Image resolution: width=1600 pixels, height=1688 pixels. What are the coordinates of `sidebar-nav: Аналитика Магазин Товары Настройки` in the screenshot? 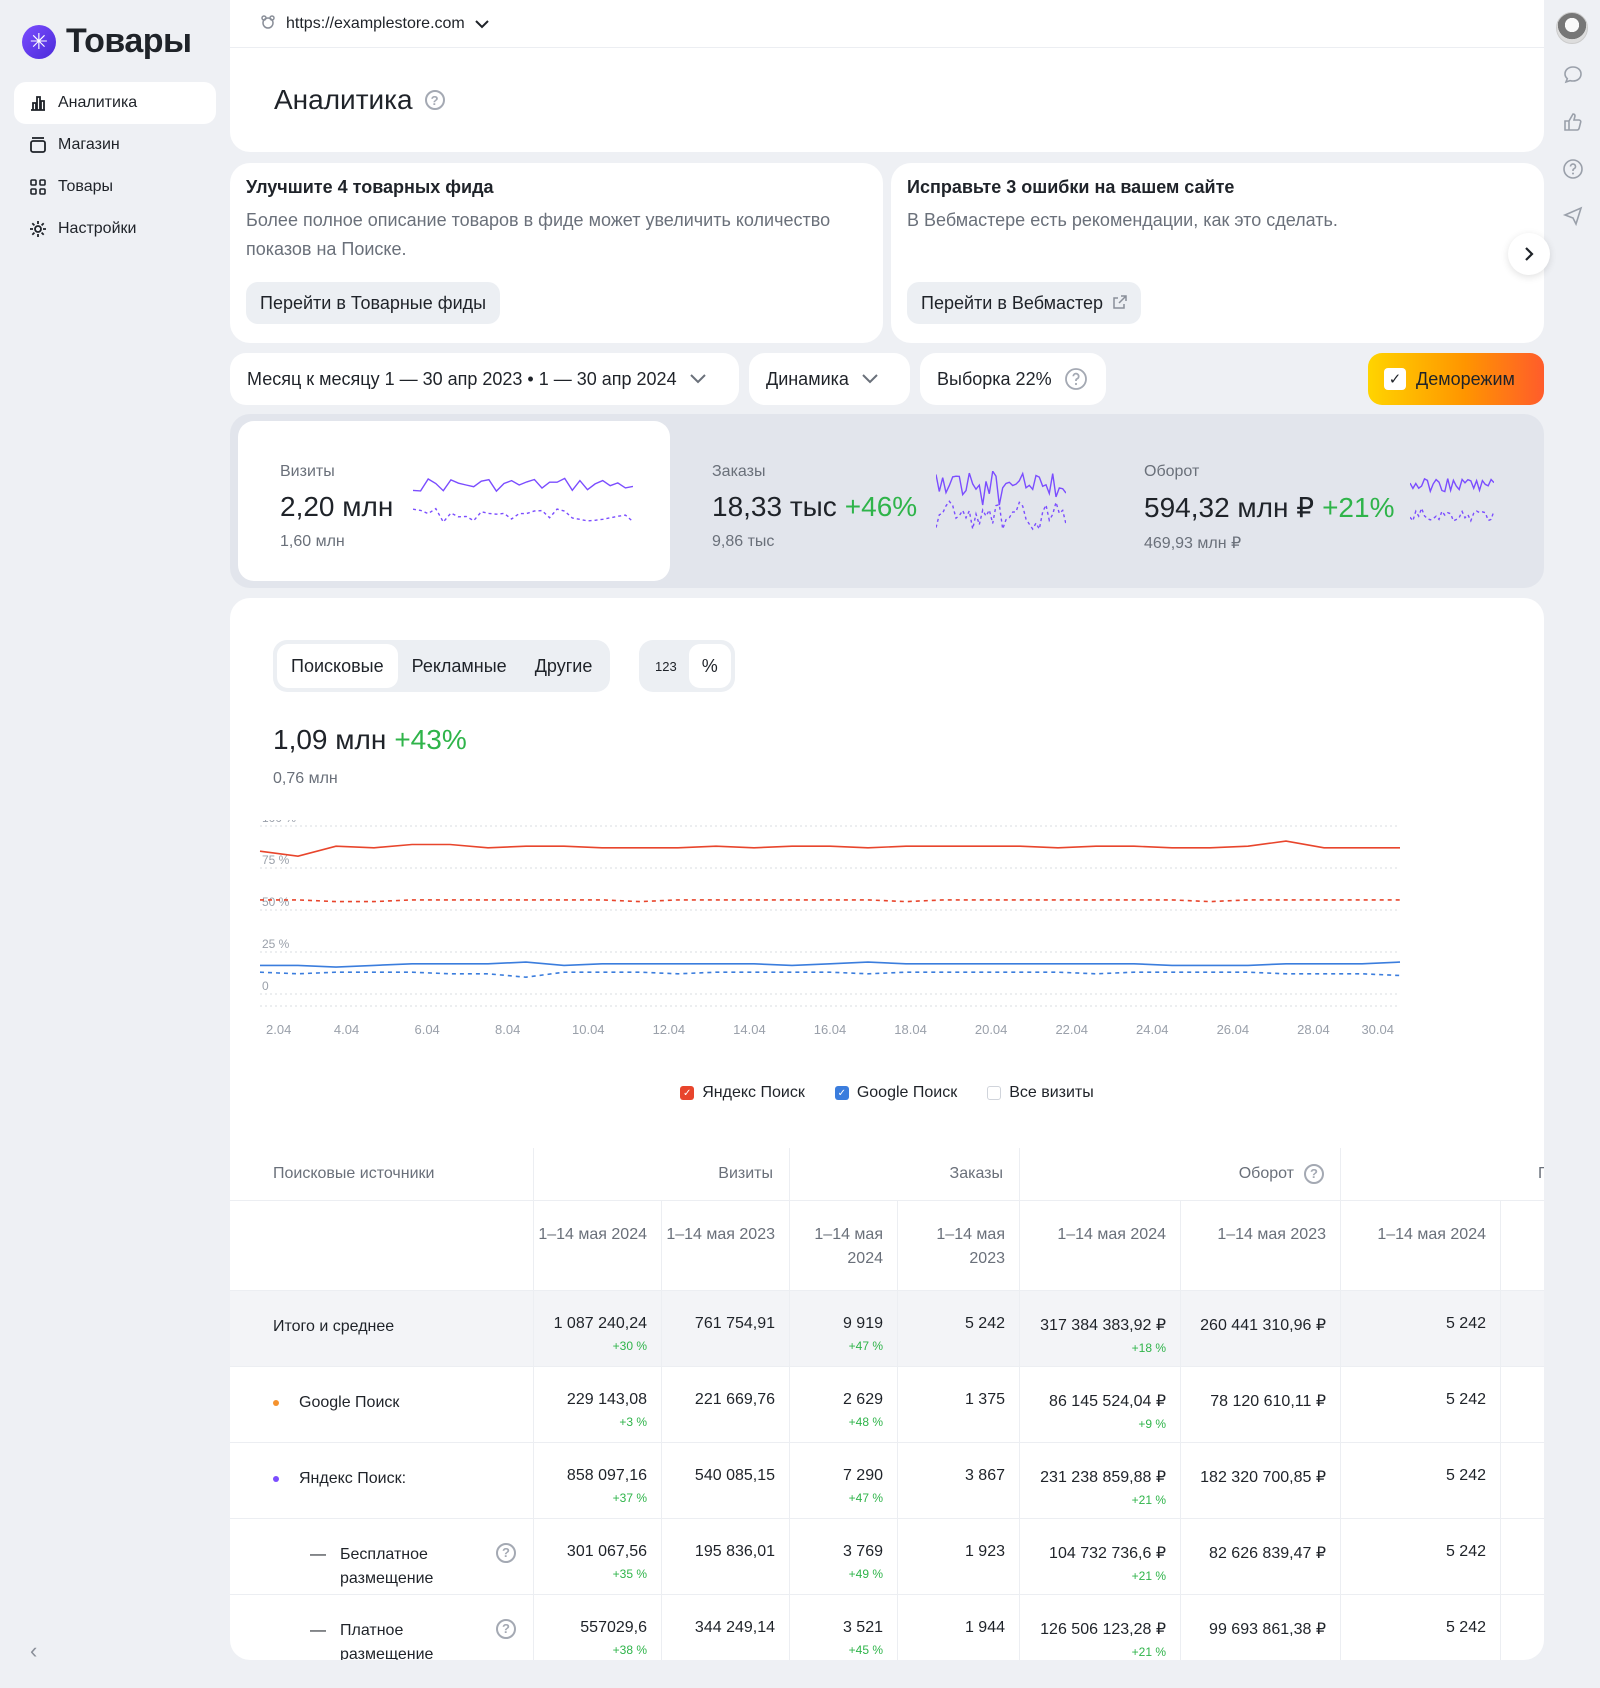 It's located at (115, 166).